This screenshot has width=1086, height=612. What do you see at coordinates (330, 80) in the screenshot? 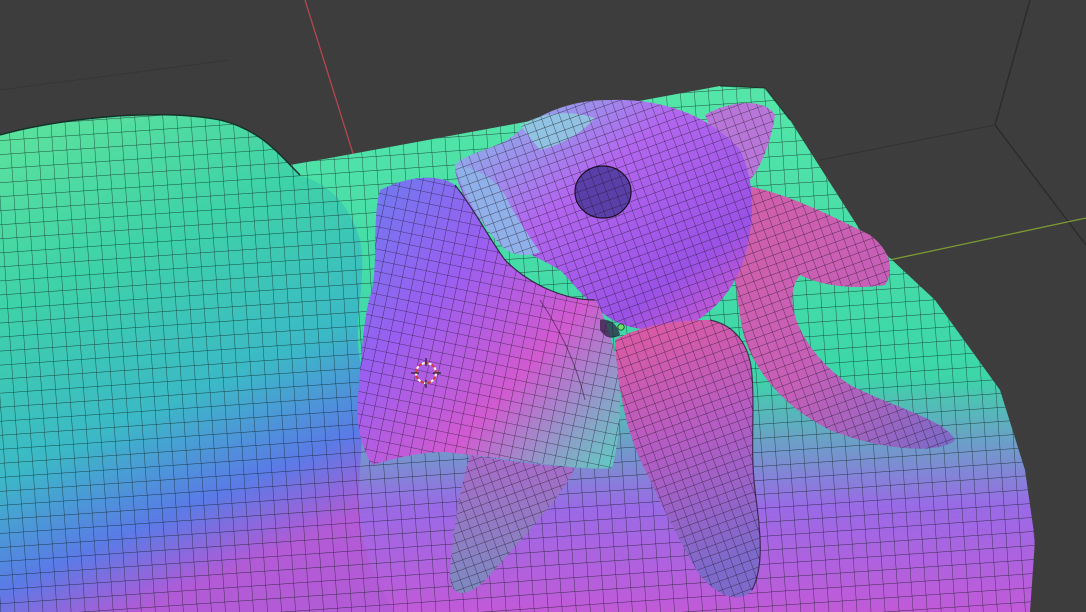
I see `x-axis-line` at bounding box center [330, 80].